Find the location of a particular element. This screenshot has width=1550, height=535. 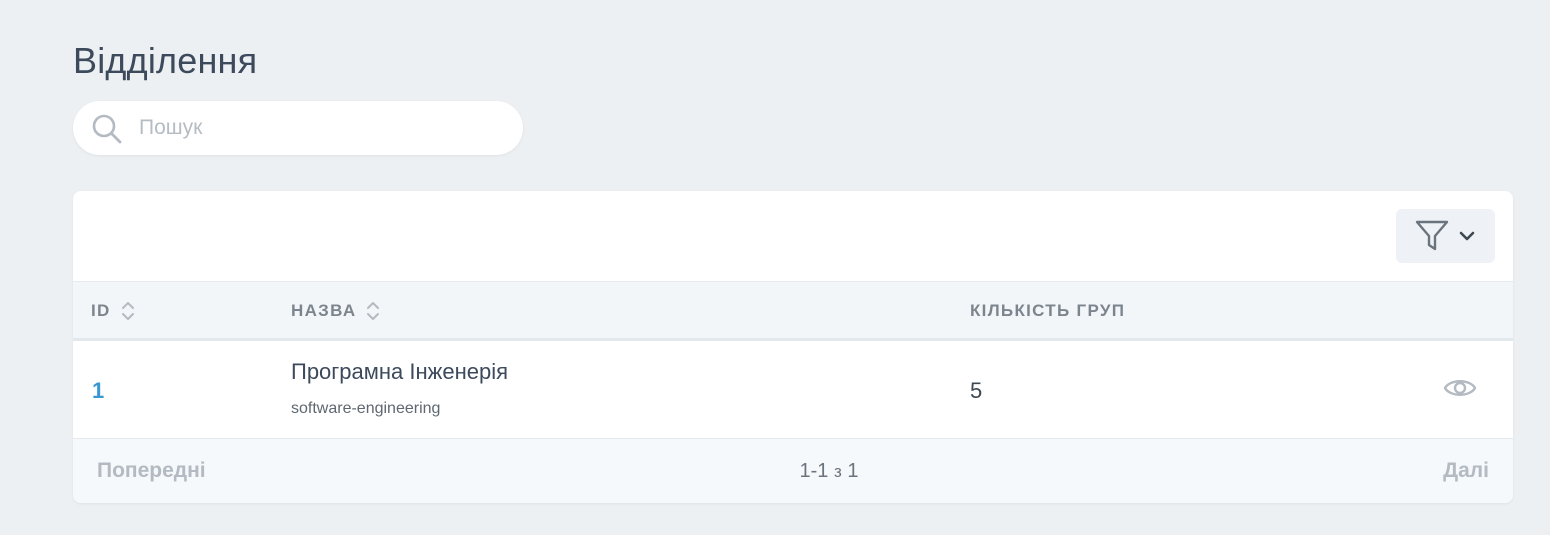

filter-dropdown-button is located at coordinates (1445, 236).